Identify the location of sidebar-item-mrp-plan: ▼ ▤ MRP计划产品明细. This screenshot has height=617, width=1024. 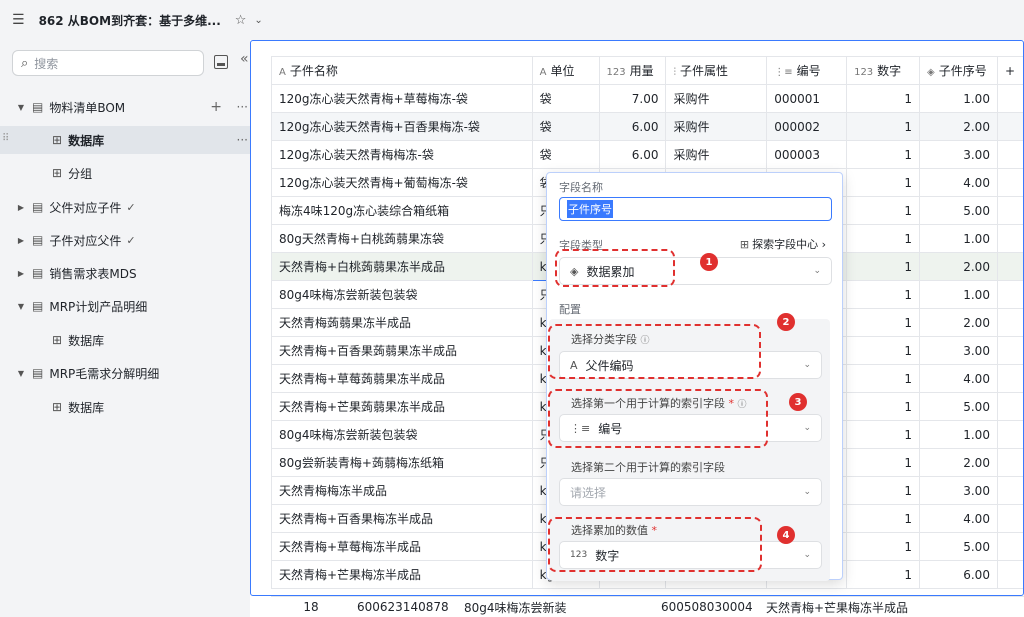
(131, 306).